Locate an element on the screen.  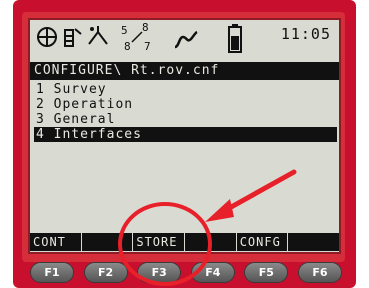
satellite-count-top-left: 5 is located at coordinates (124, 30).